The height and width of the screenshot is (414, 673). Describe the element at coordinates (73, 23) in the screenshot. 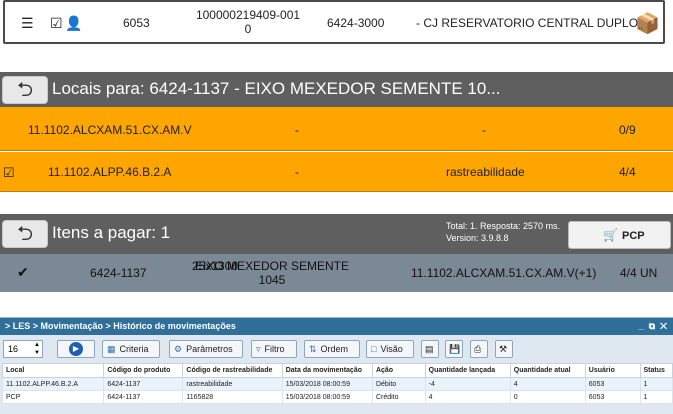

I see `user-icon: 👤` at that location.